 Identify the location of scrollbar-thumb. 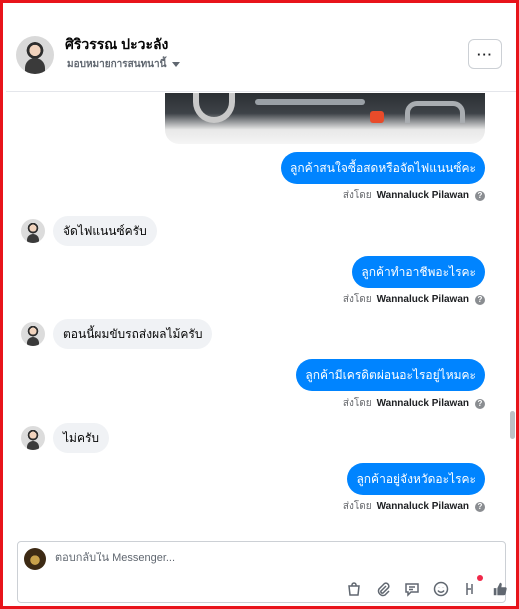
(512, 425).